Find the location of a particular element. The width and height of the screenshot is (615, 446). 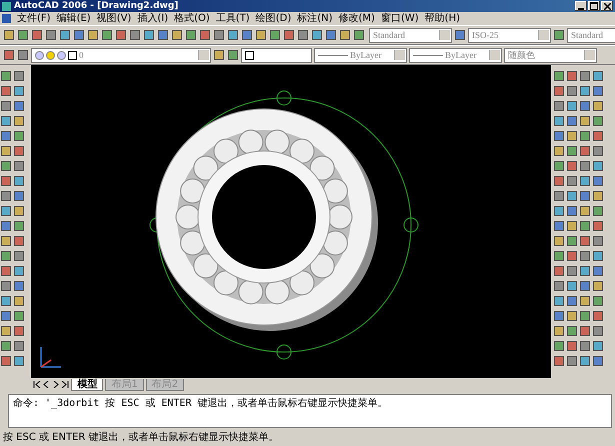

menu-item: 绘图(D) is located at coordinates (274, 18).